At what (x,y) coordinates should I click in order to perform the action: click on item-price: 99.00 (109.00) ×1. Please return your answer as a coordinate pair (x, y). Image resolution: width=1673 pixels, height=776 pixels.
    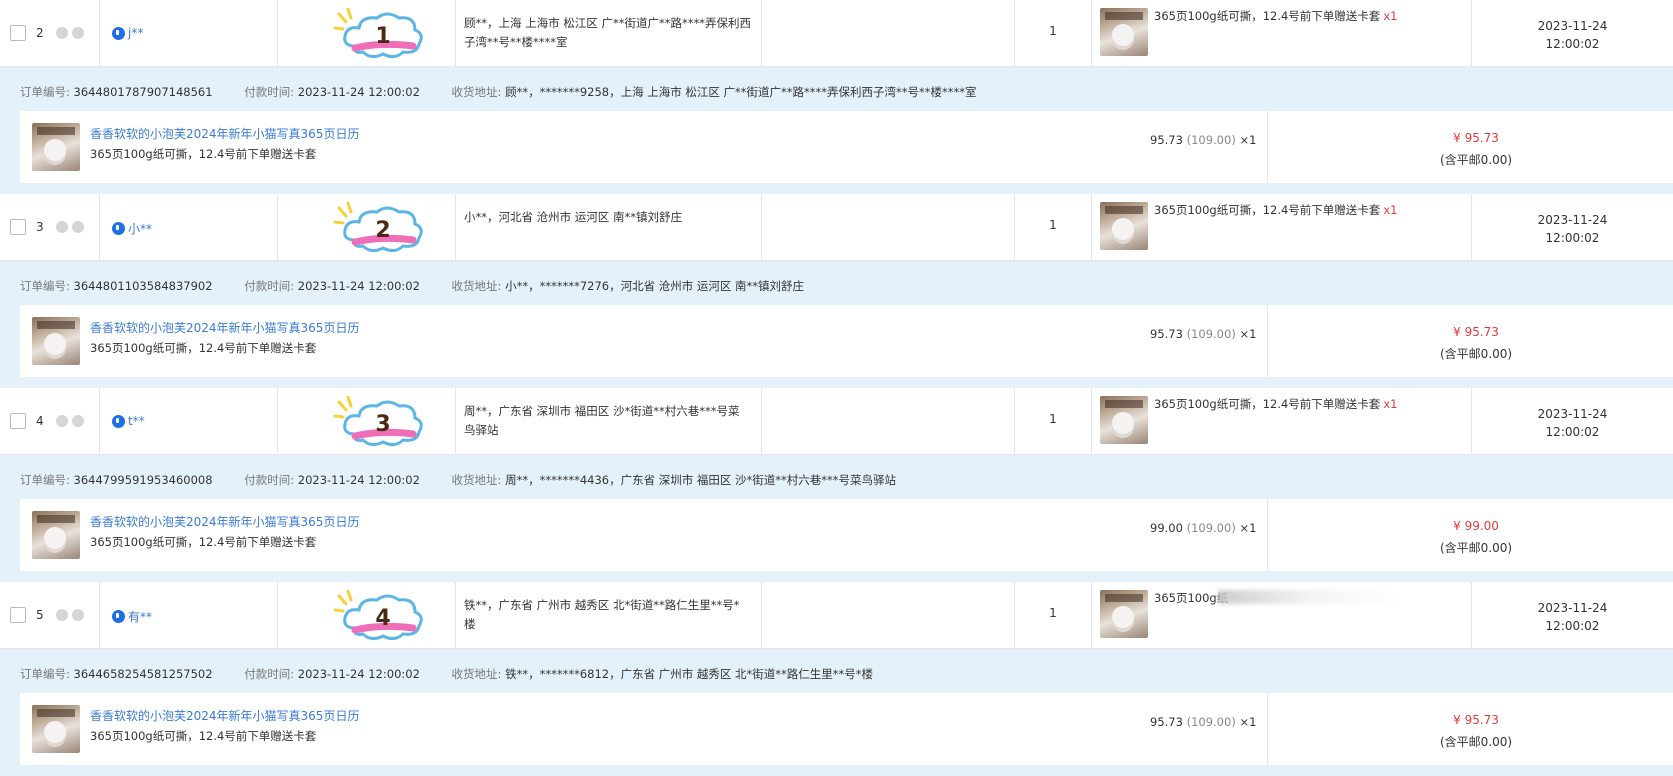
    Looking at the image, I should click on (1203, 528).